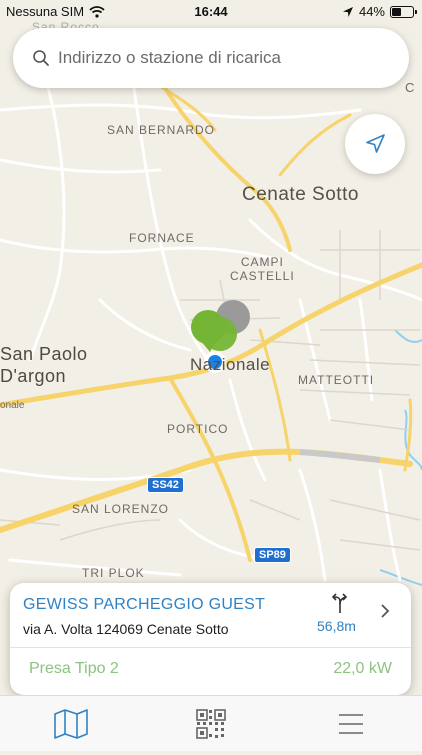 Image resolution: width=422 pixels, height=755 pixels. Describe the element at coordinates (272, 555) in the screenshot. I see `road-shield-sp89: SP89` at that location.